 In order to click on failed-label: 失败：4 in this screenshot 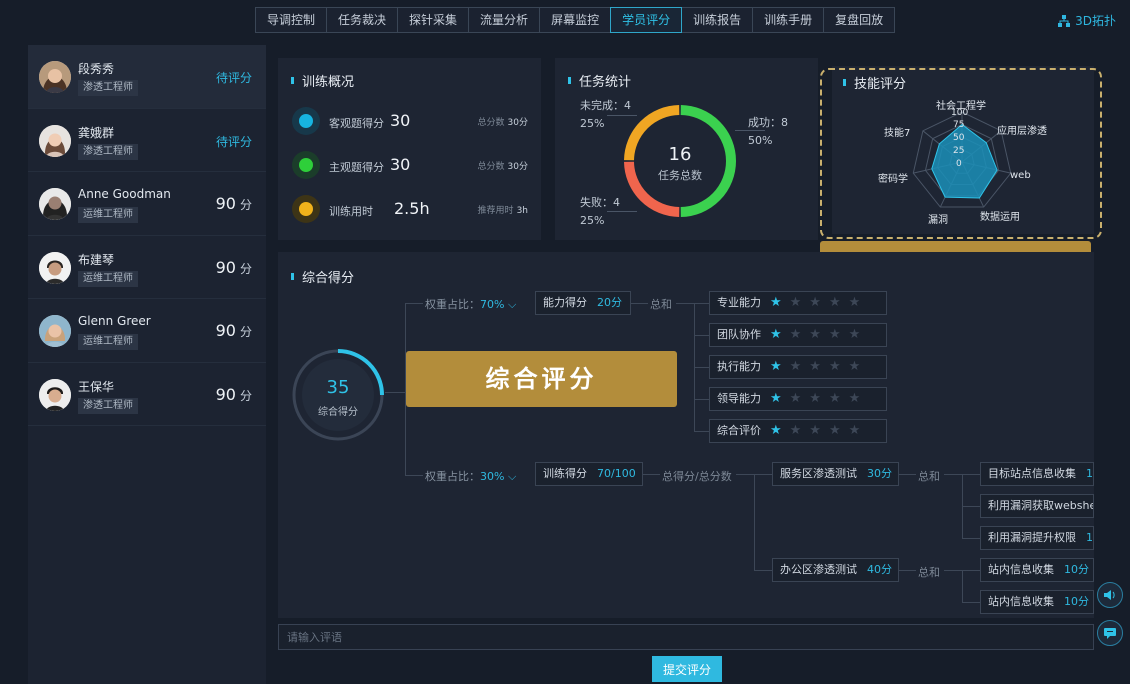, I will do `click(600, 202)`.